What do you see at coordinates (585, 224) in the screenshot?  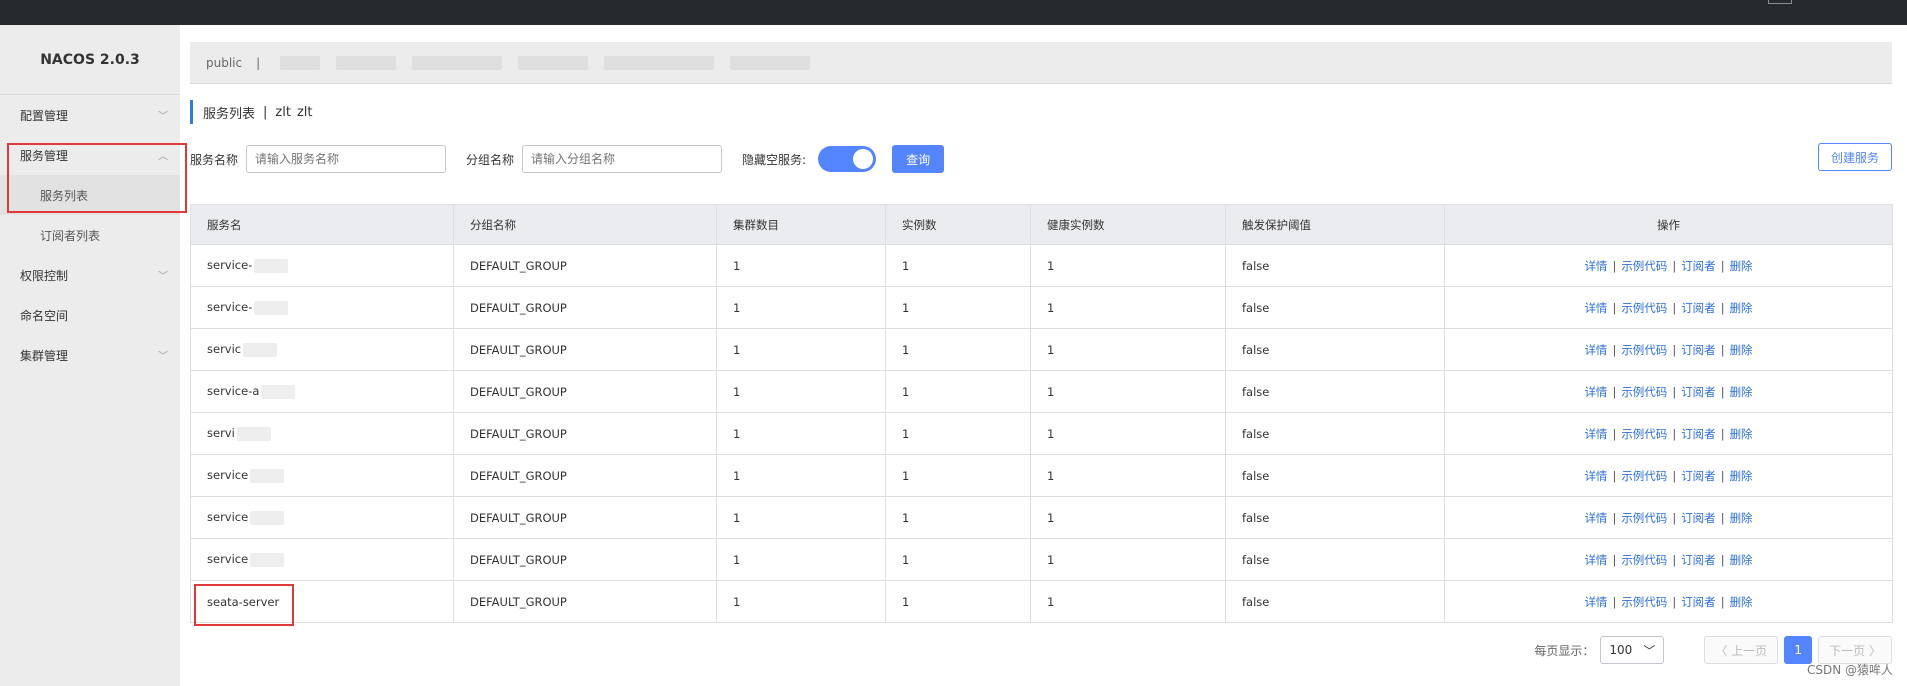 I see `column-header: 分组名称` at bounding box center [585, 224].